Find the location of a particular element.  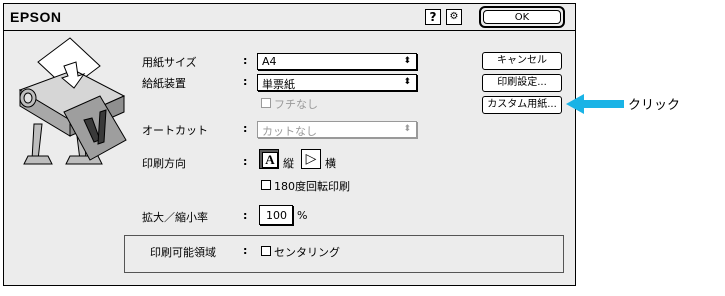

settings-icon: ⚙ is located at coordinates (454, 17).